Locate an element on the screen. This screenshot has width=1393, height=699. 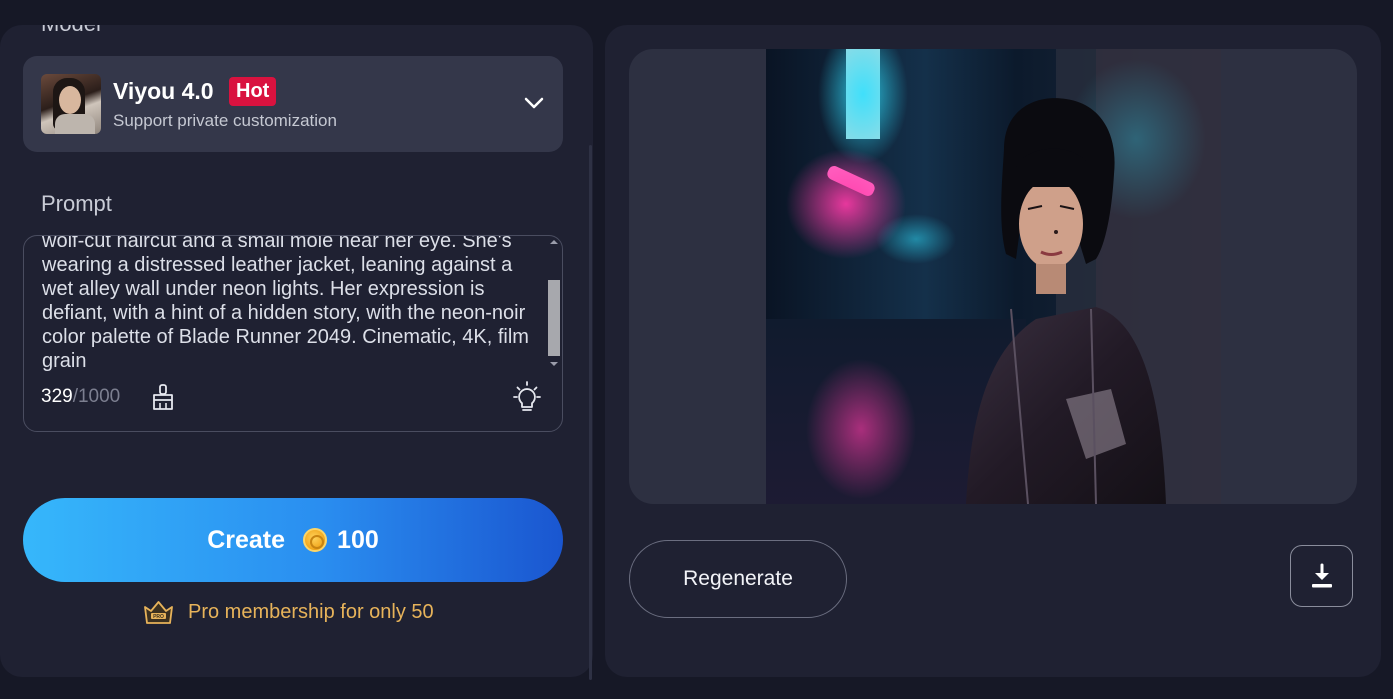
brush-icon is located at coordinates (163, 397).